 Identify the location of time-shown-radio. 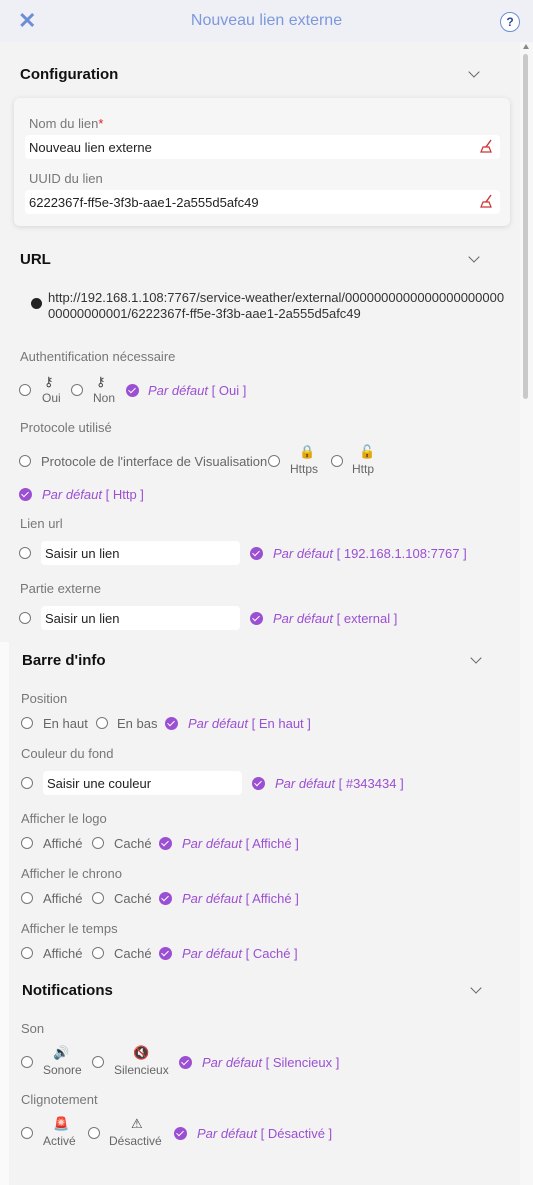
(27, 953).